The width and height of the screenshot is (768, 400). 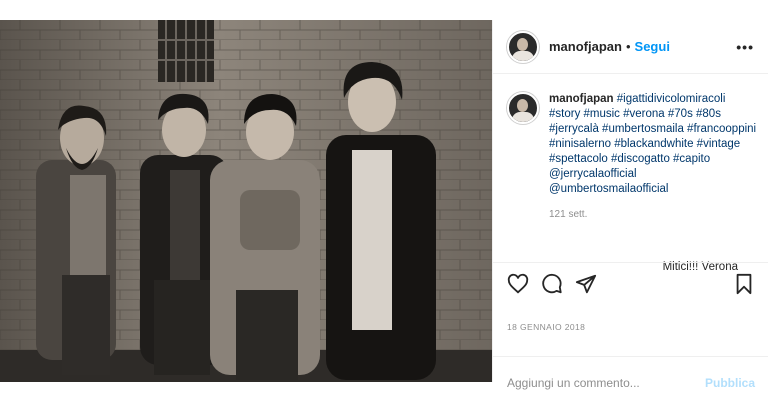 What do you see at coordinates (581, 99) in the screenshot?
I see `caption-username: manofjapan` at bounding box center [581, 99].